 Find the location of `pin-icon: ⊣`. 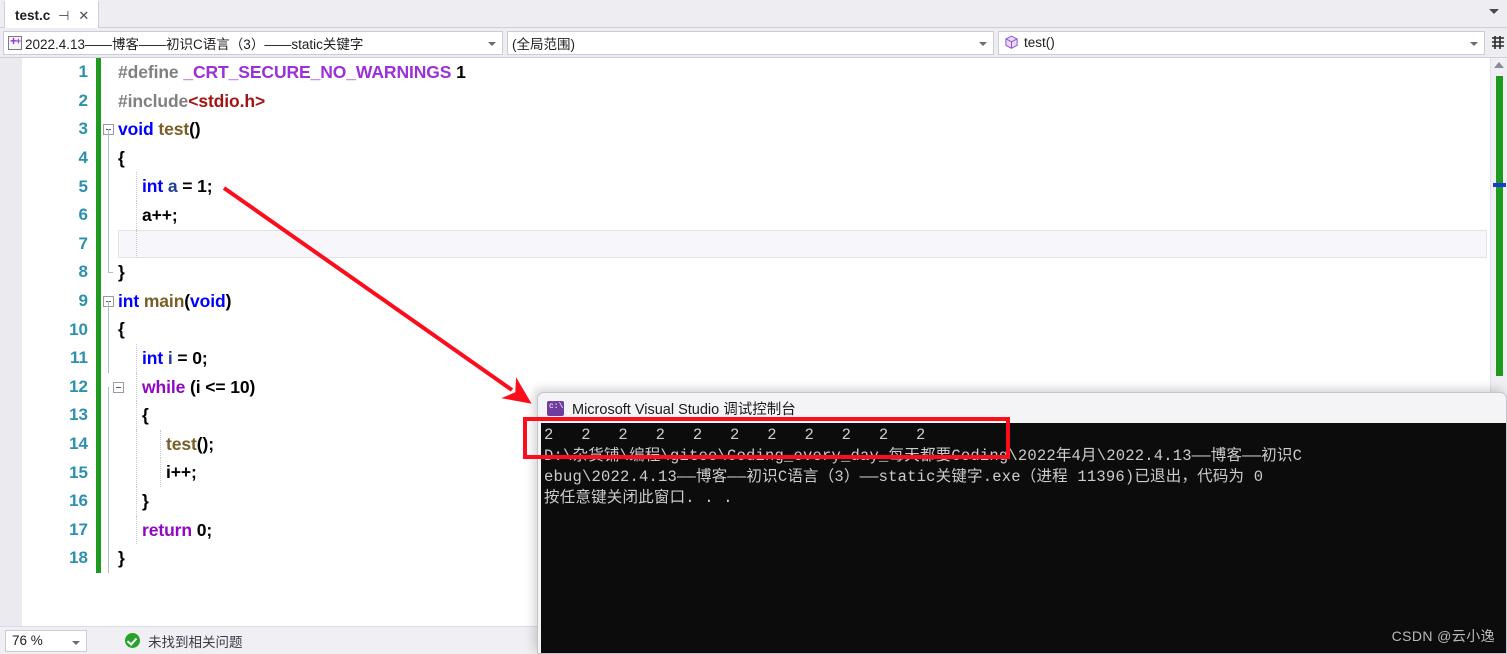

pin-icon: ⊣ is located at coordinates (63, 15).